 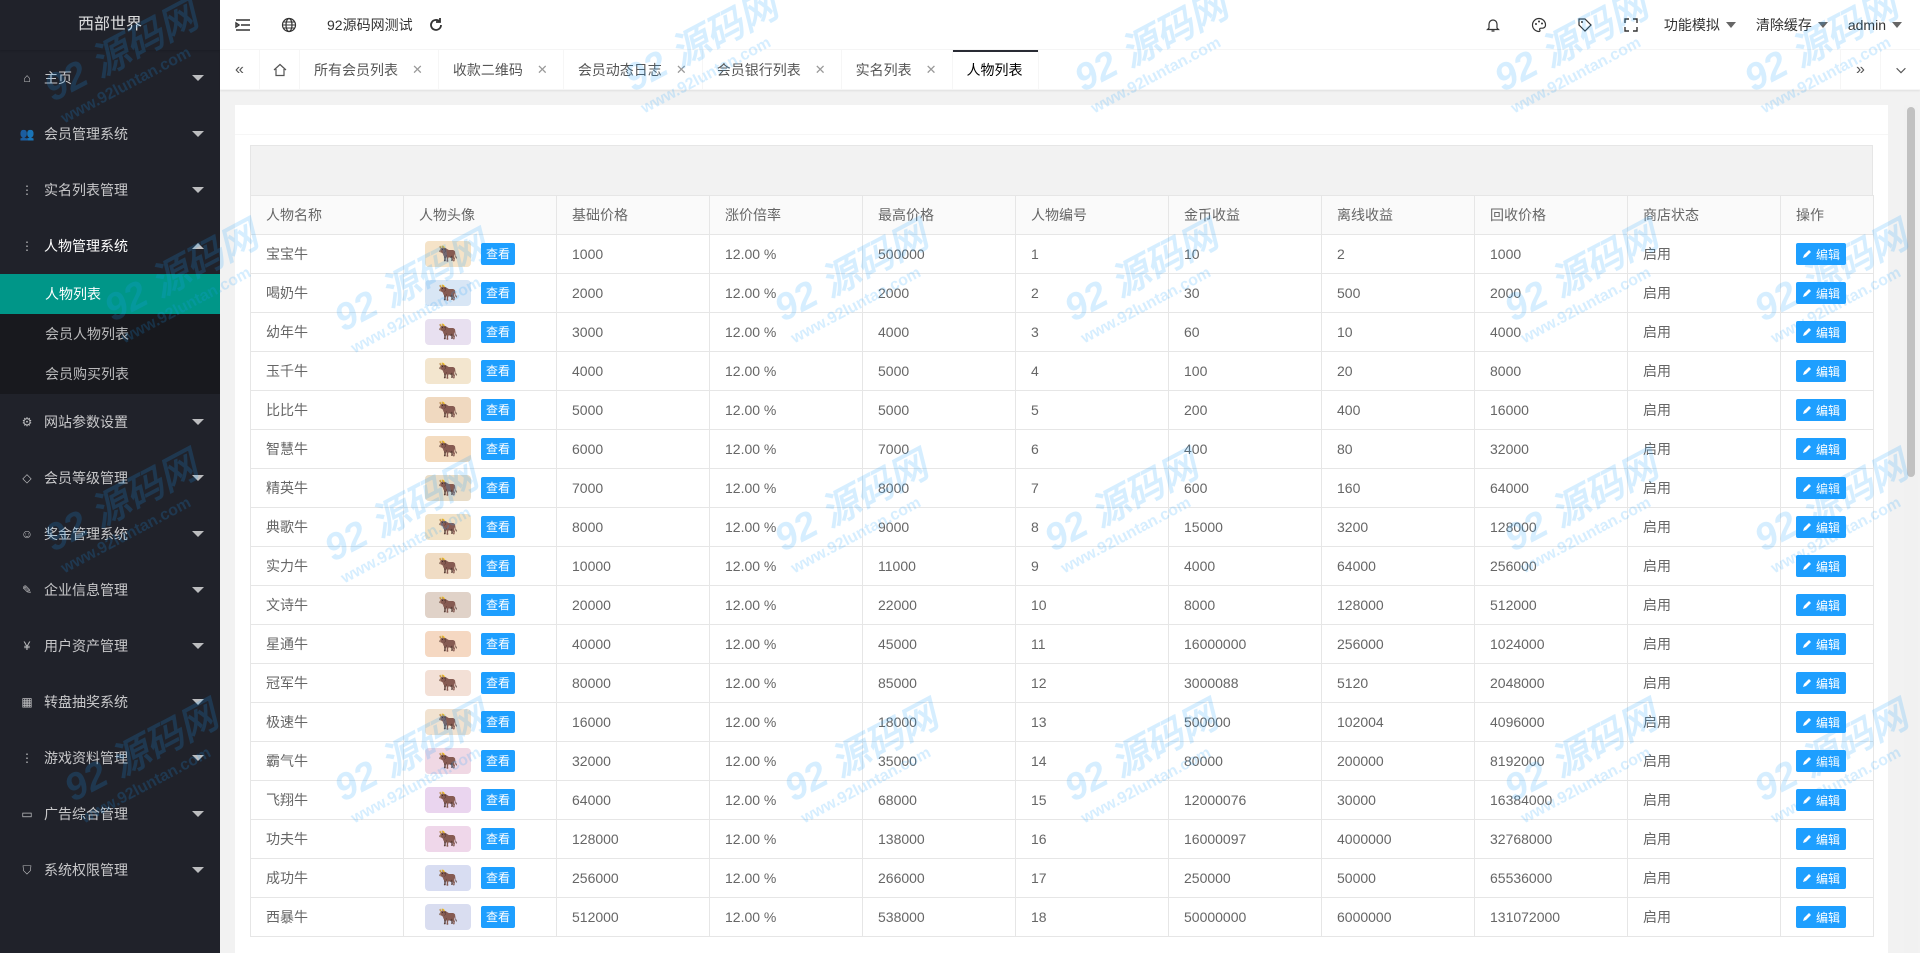 I want to click on scrollbar-thumb, so click(x=1911, y=292).